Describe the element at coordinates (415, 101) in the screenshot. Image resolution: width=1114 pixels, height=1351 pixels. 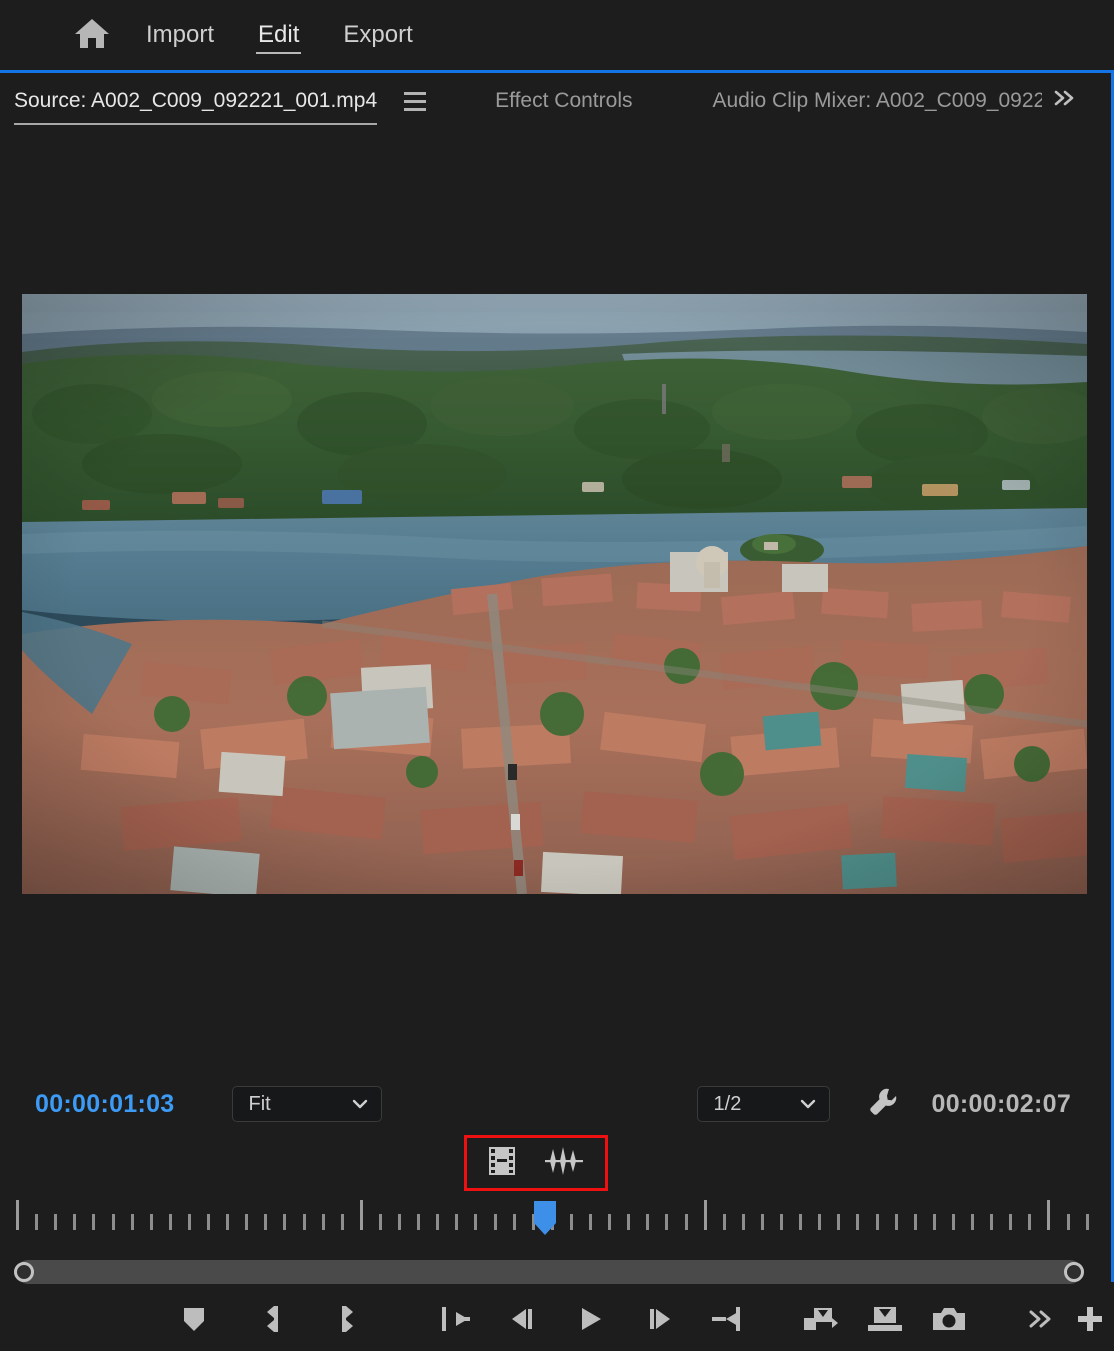
I see `hamburger-menu-icon` at that location.